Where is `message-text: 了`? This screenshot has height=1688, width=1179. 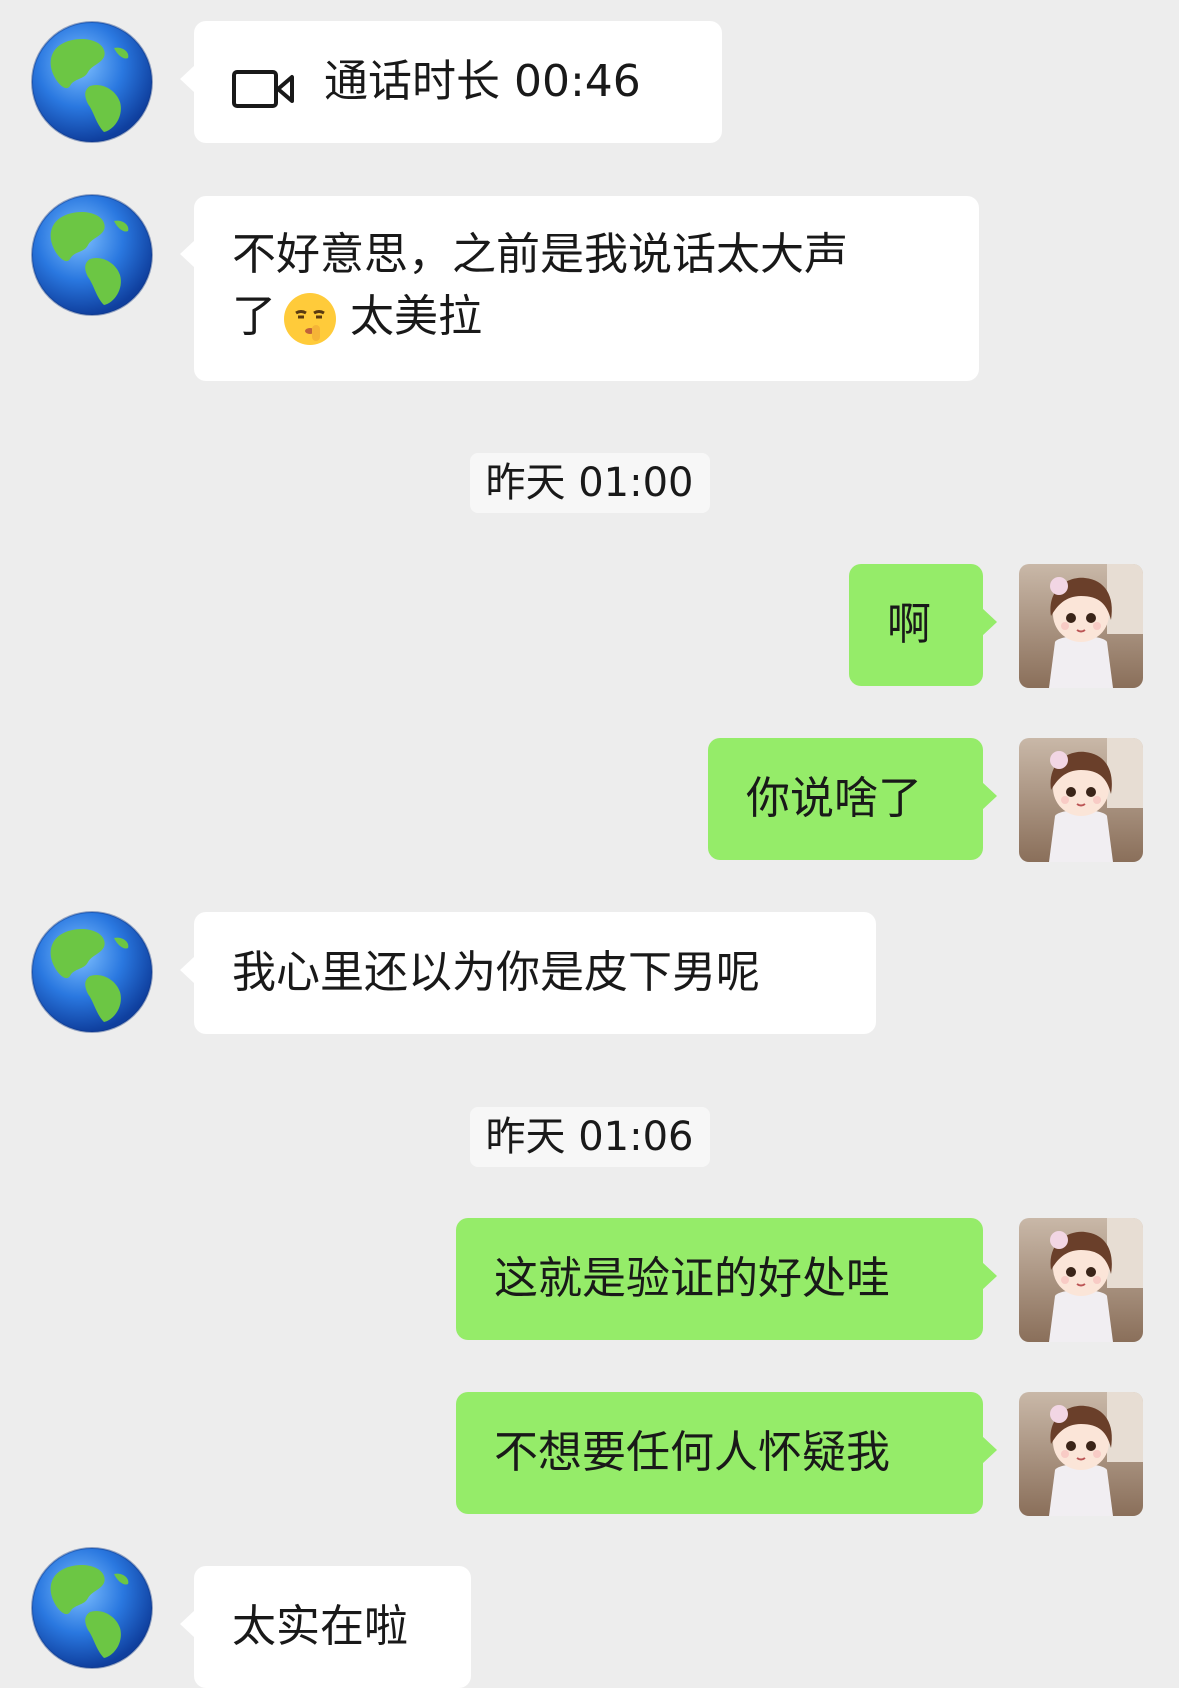 message-text: 了 is located at coordinates (254, 316).